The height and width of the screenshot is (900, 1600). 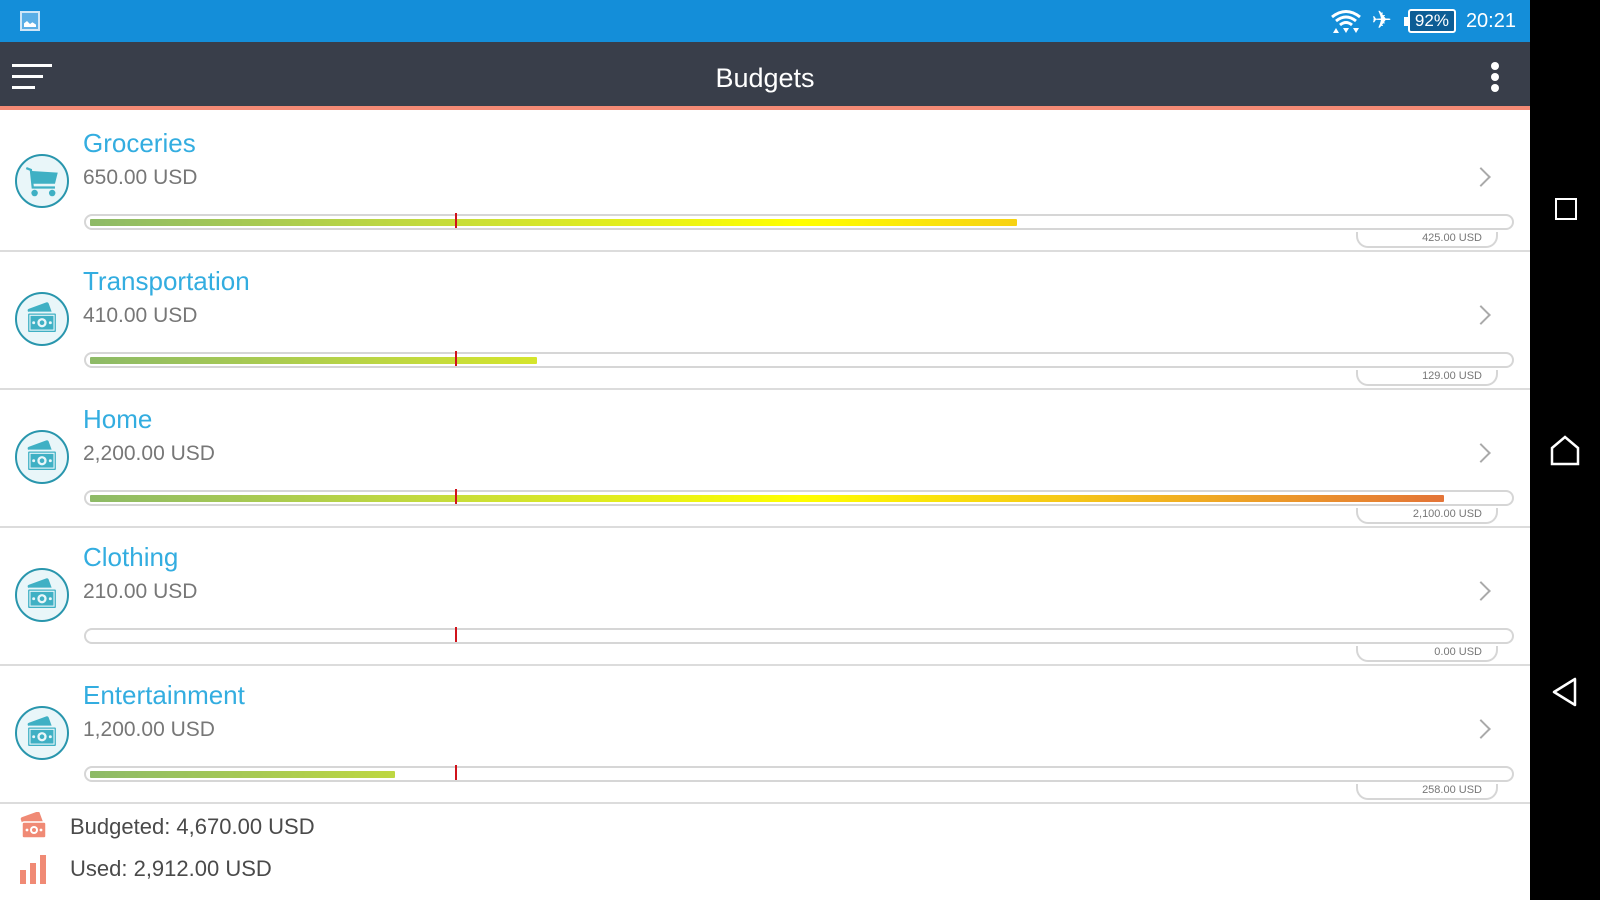 What do you see at coordinates (1427, 792) in the screenshot?
I see `used-amount-label: 258.00 USD` at bounding box center [1427, 792].